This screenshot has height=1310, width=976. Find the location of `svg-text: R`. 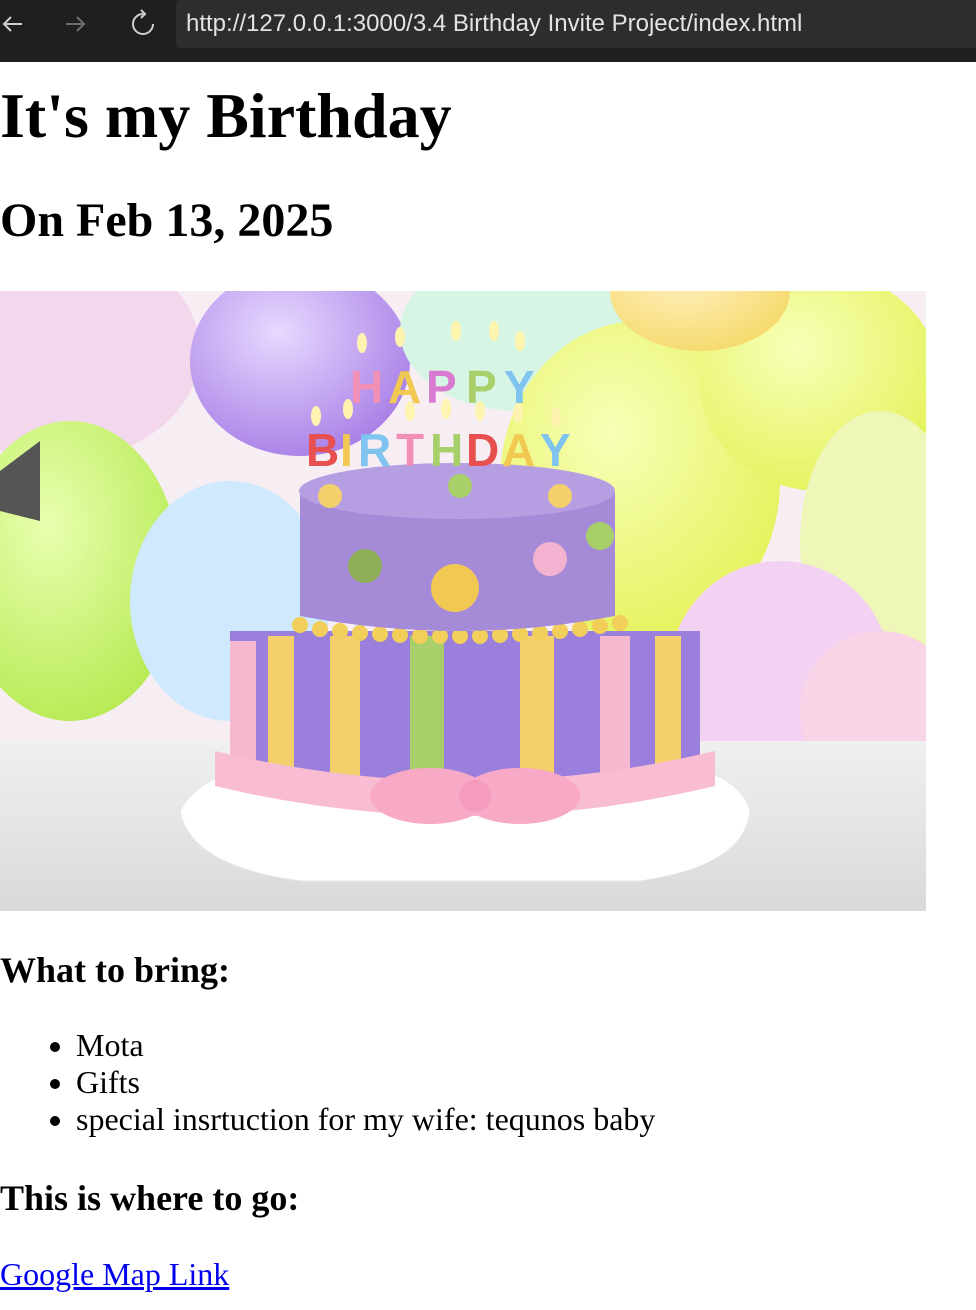

svg-text: R is located at coordinates (374, 450).